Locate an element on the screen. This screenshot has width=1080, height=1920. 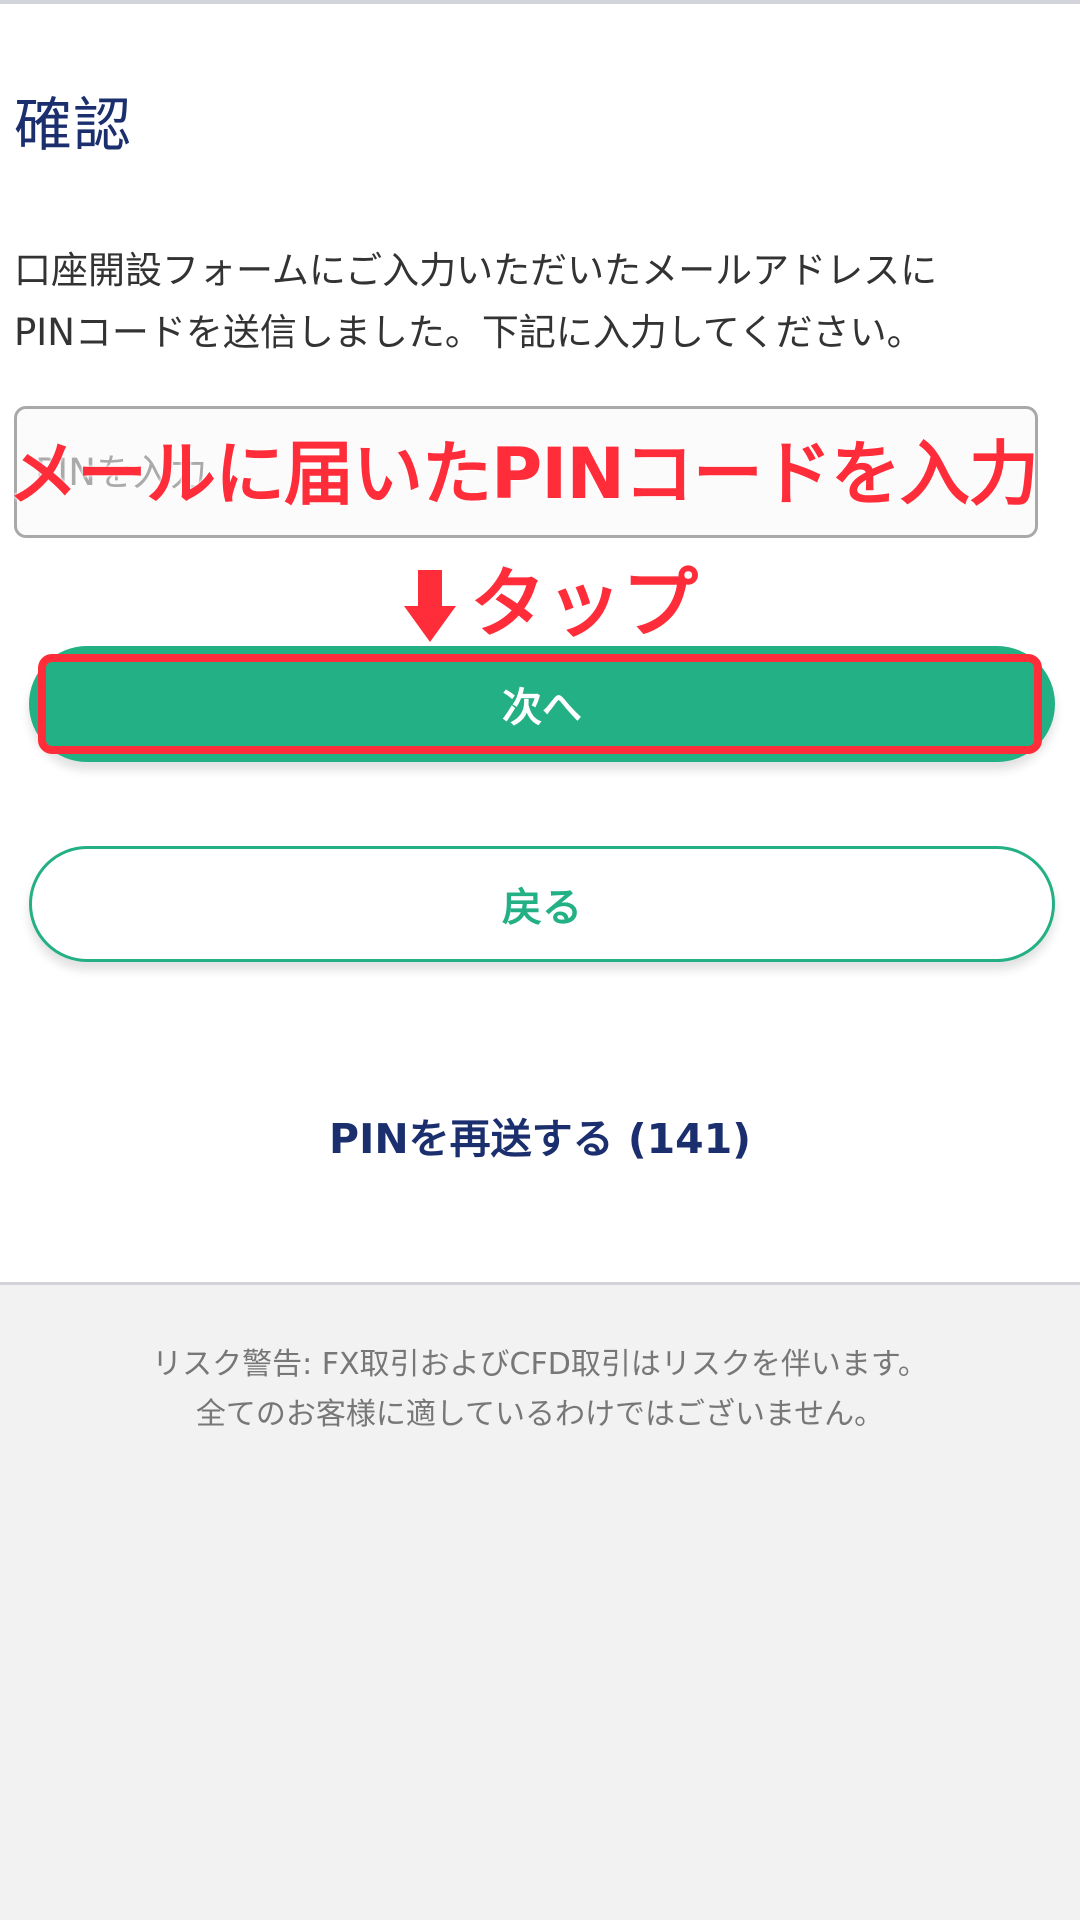
instruction-line-1: 口座開設フォームにご入力いただいたメールアドレスに is located at coordinates (476, 270).